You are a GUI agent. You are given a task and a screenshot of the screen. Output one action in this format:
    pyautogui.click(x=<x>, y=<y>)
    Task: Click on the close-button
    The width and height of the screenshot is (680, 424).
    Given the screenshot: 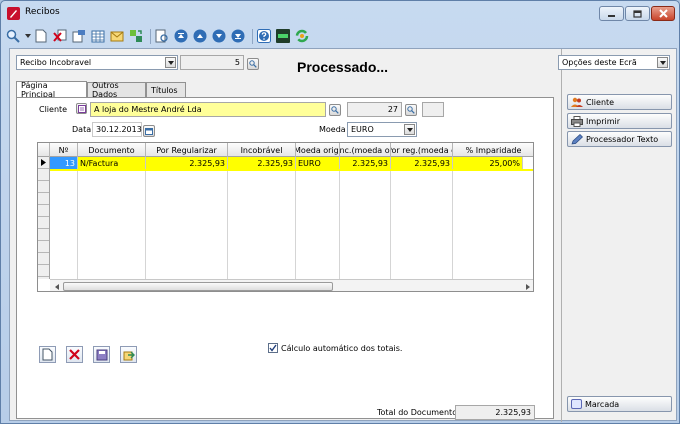 What is the action you would take?
    pyautogui.click(x=663, y=13)
    